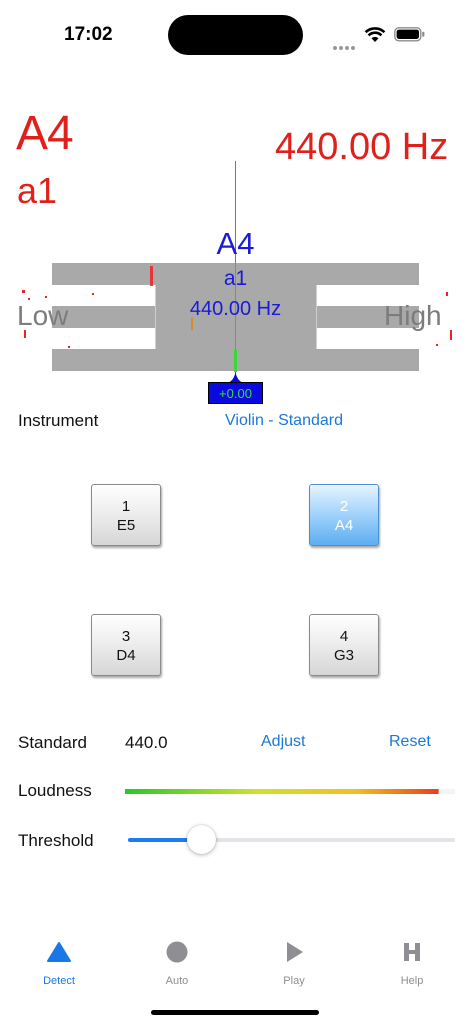 This screenshot has height=1024, width=471. What do you see at coordinates (126, 525) in the screenshot?
I see `string-note: E5` at bounding box center [126, 525].